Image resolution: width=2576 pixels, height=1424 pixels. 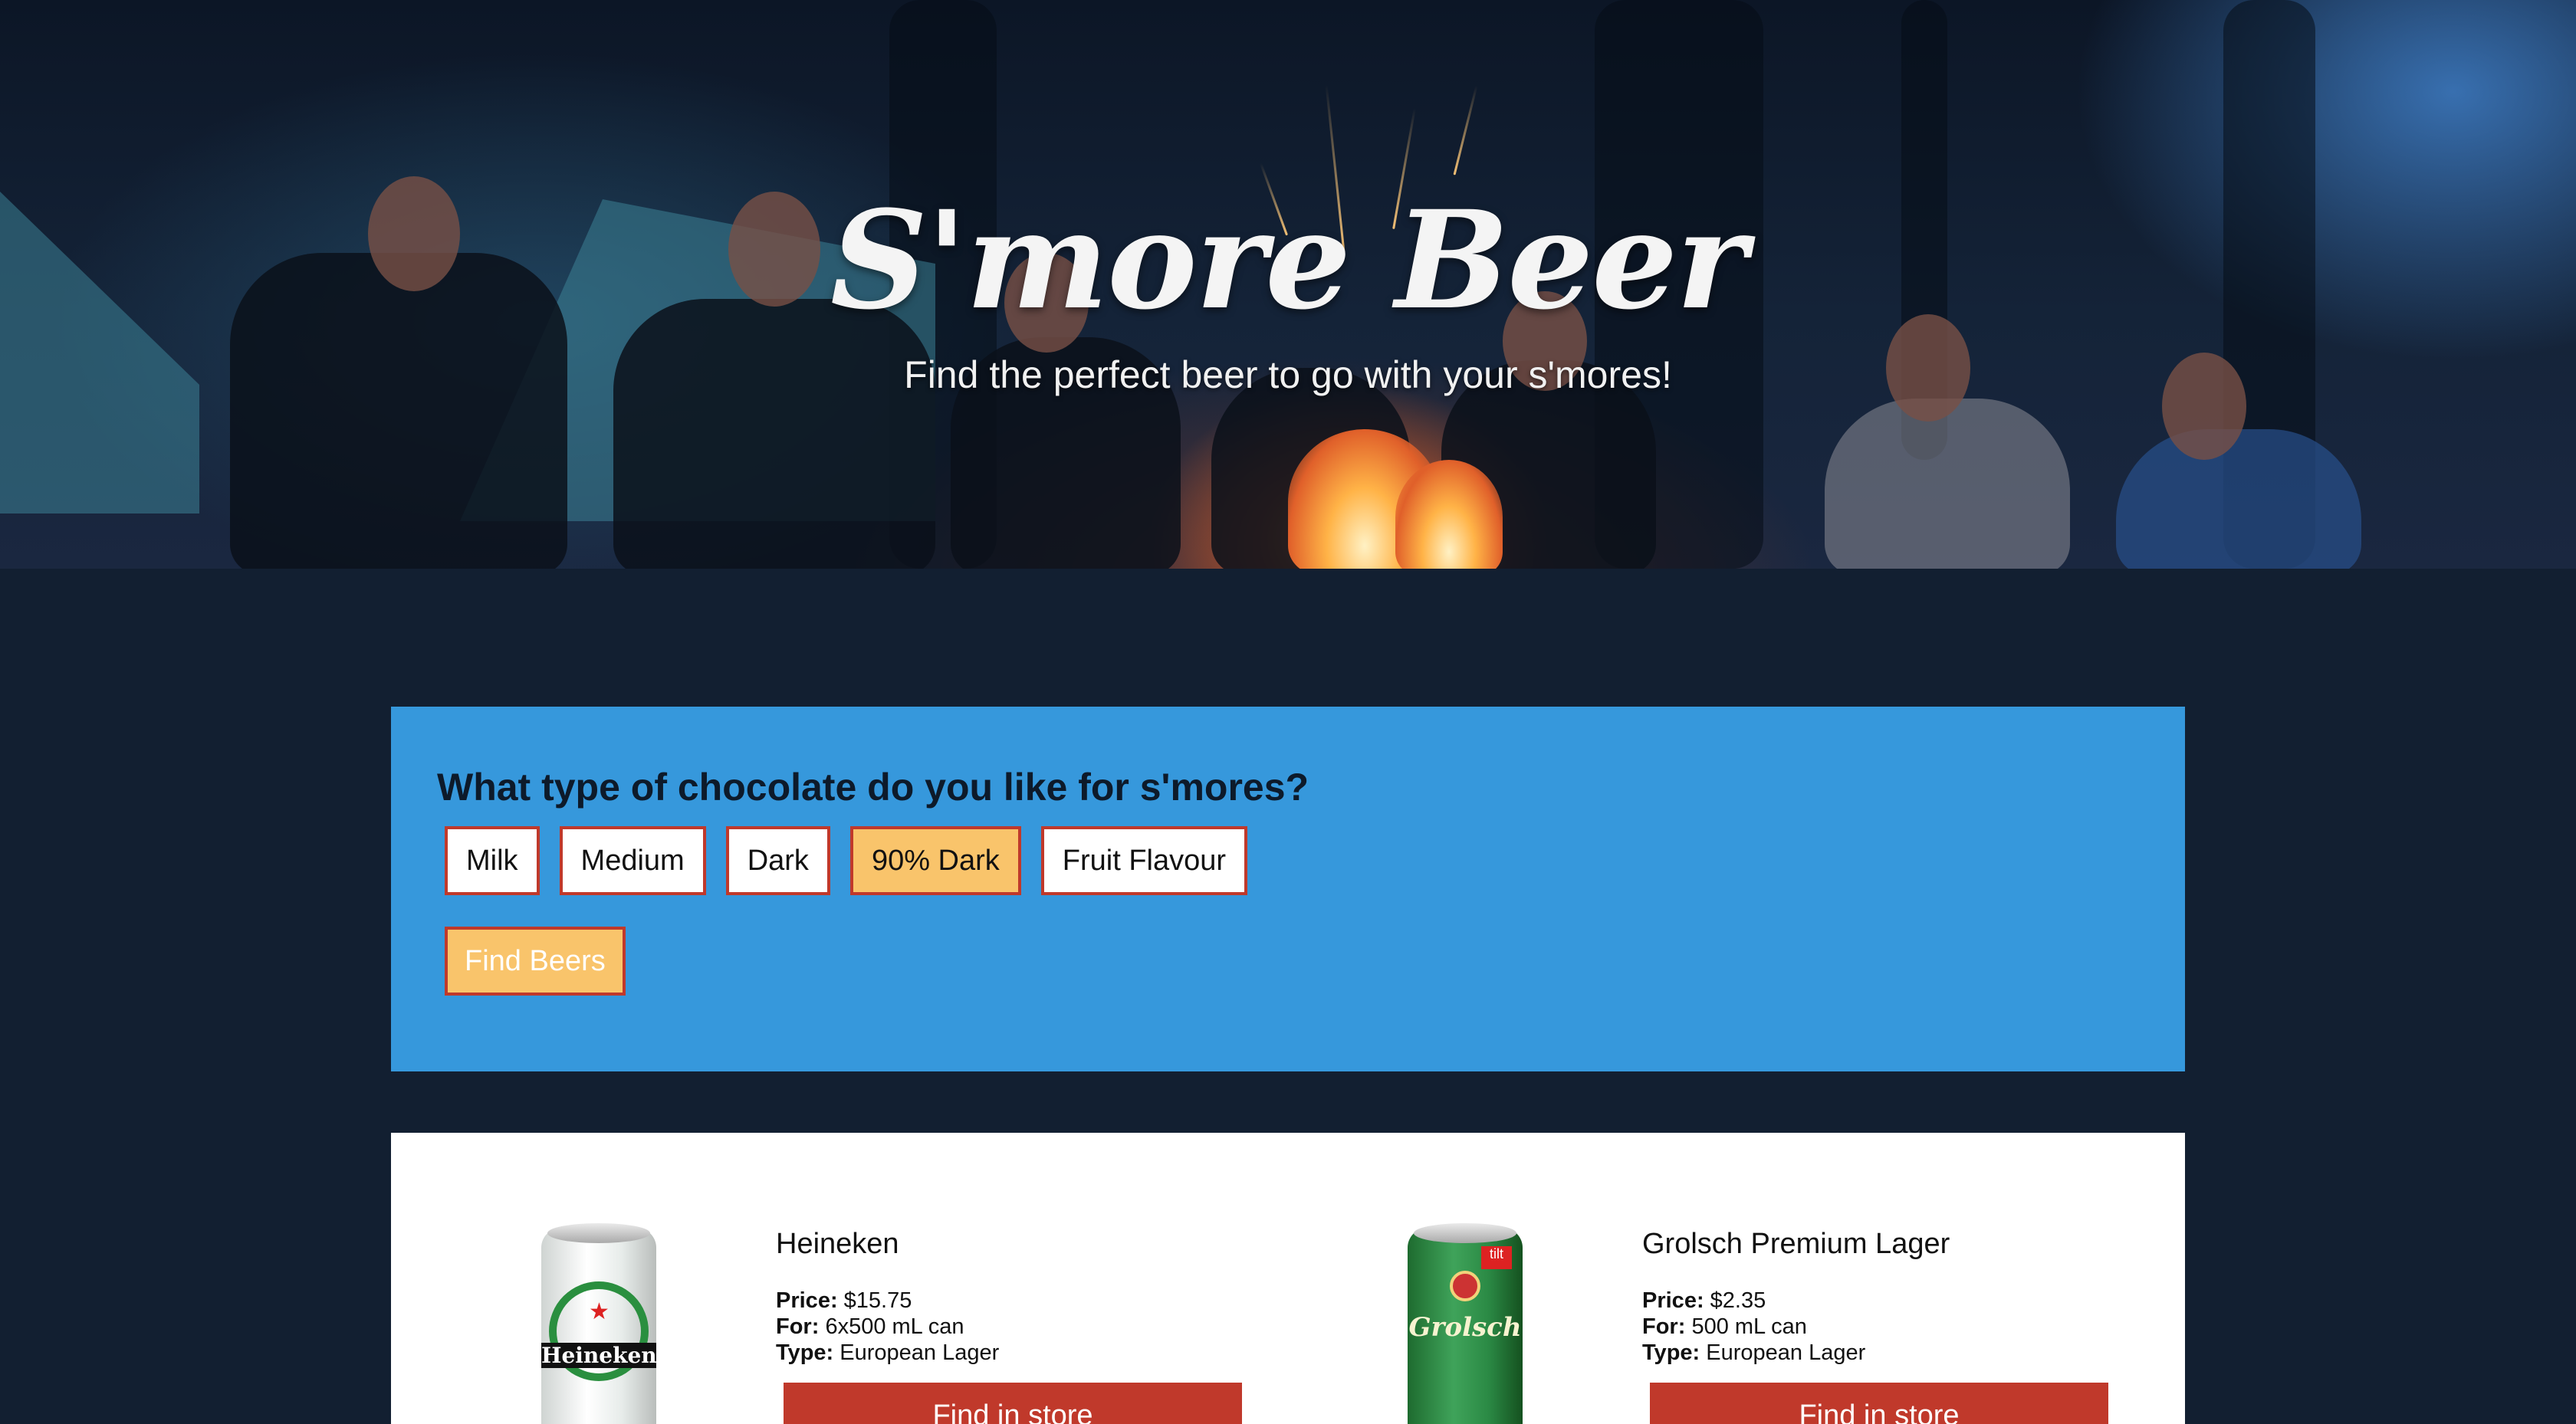 What do you see at coordinates (1288, 260) in the screenshot?
I see `site-title: S'more Beer` at bounding box center [1288, 260].